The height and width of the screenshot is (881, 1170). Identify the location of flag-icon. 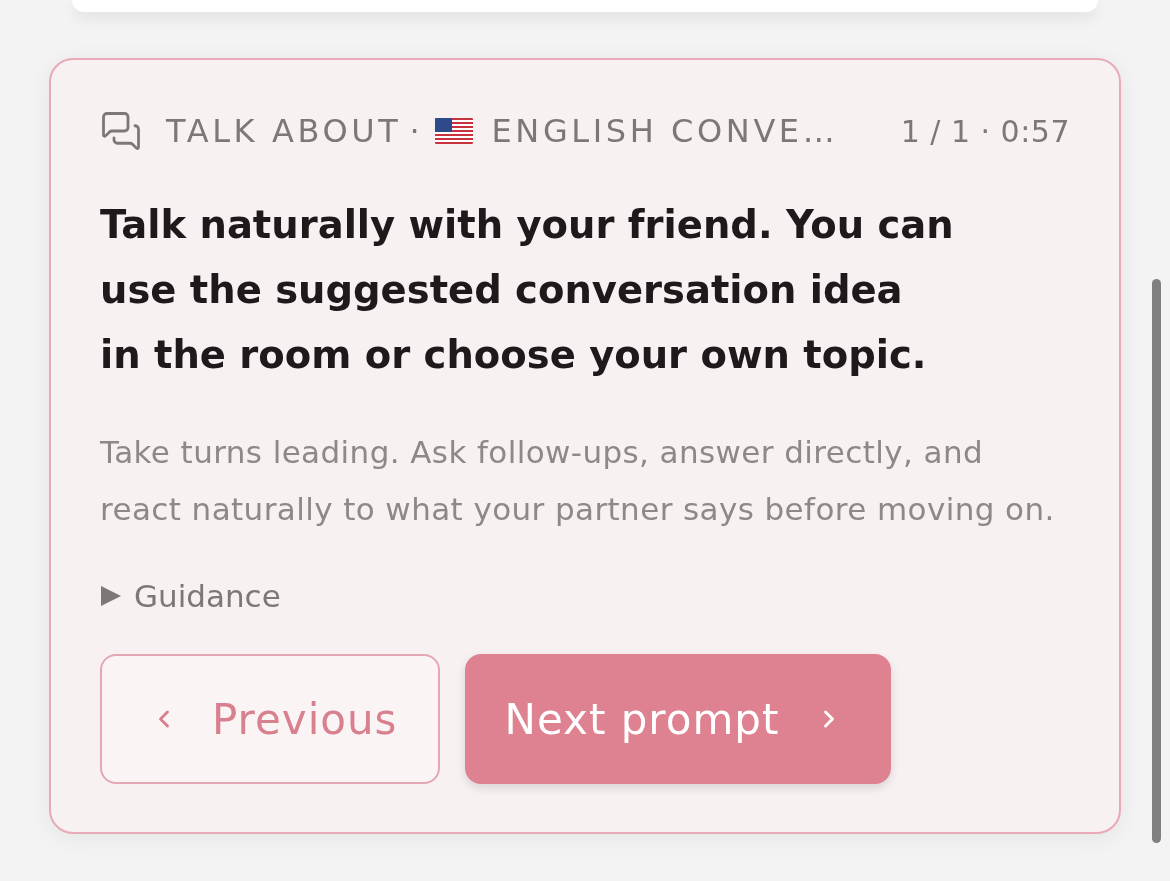
(453, 131).